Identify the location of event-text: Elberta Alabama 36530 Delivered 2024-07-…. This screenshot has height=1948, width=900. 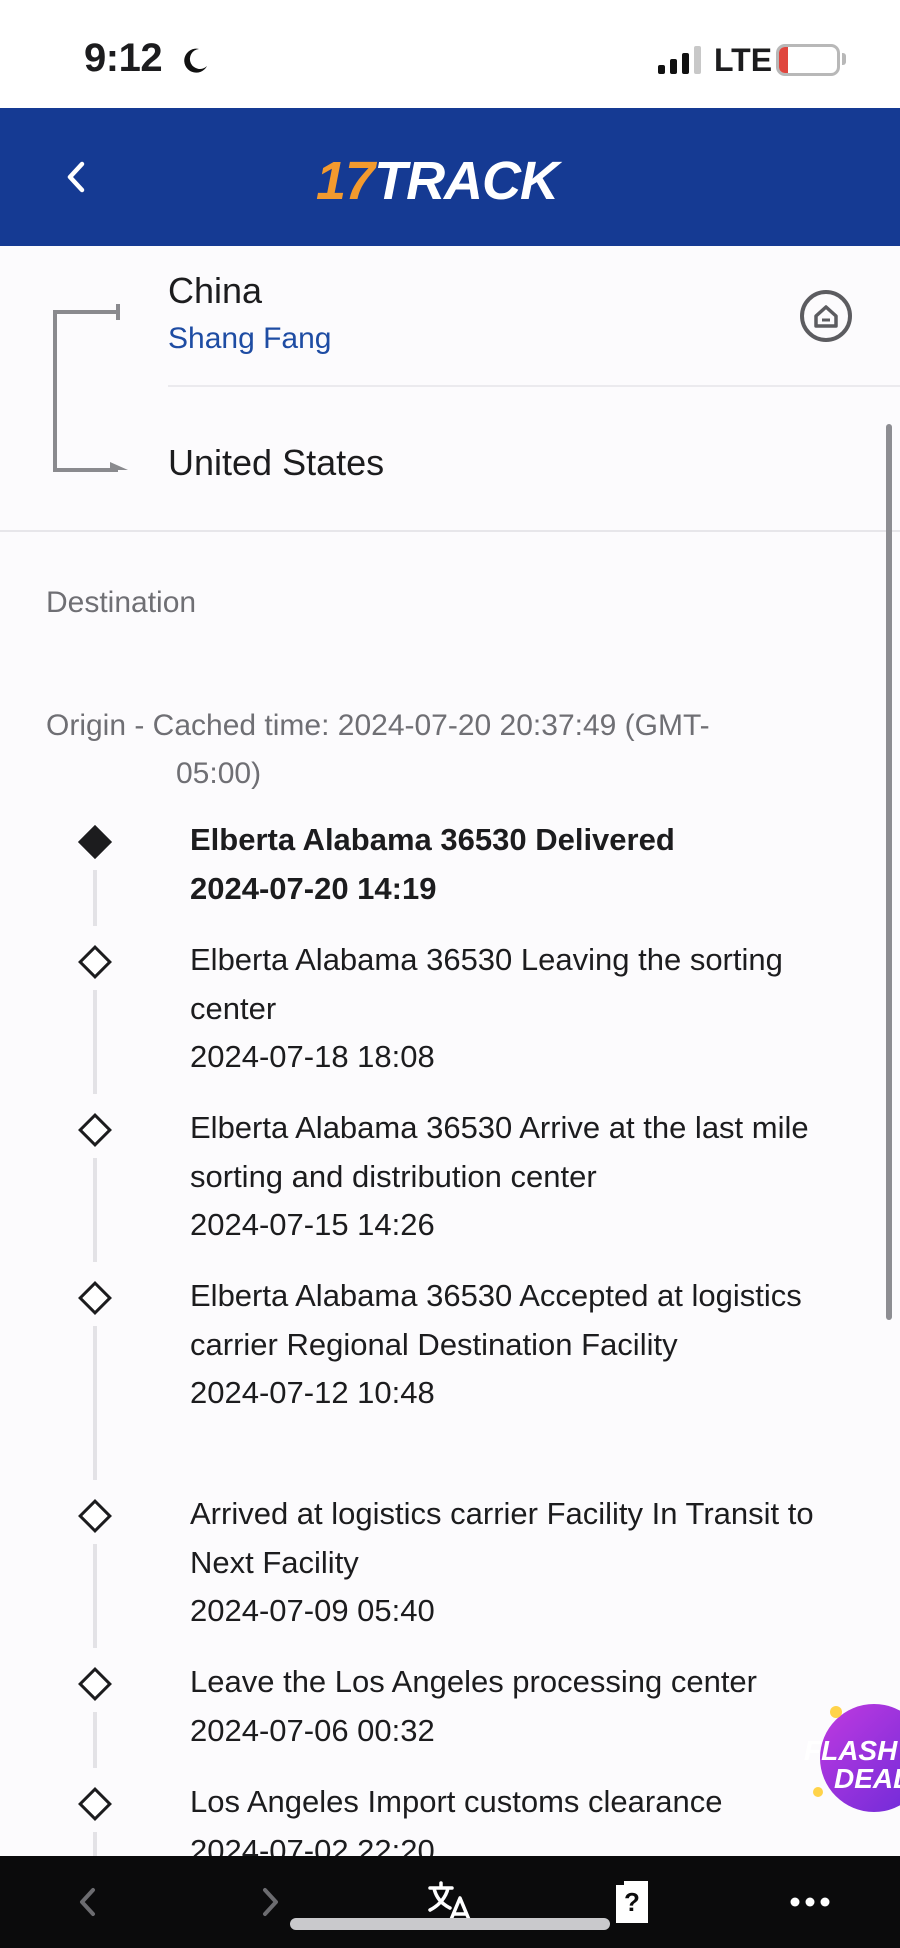
(520, 864).